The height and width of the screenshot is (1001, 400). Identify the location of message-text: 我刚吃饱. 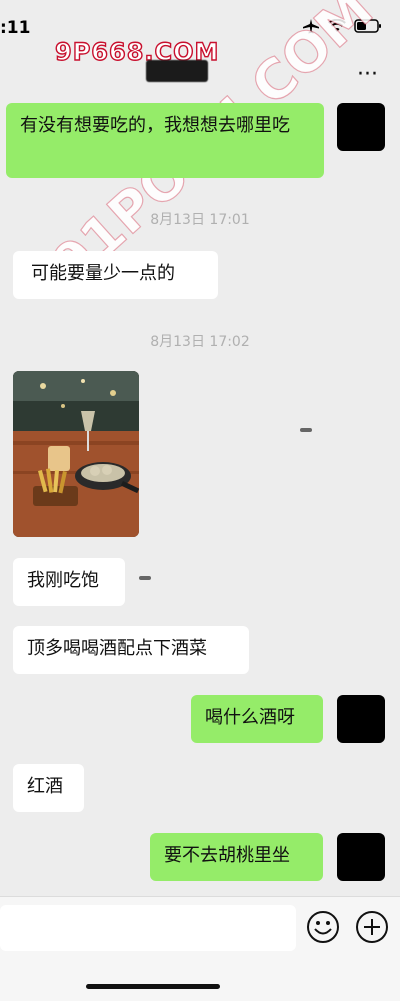
(63, 580).